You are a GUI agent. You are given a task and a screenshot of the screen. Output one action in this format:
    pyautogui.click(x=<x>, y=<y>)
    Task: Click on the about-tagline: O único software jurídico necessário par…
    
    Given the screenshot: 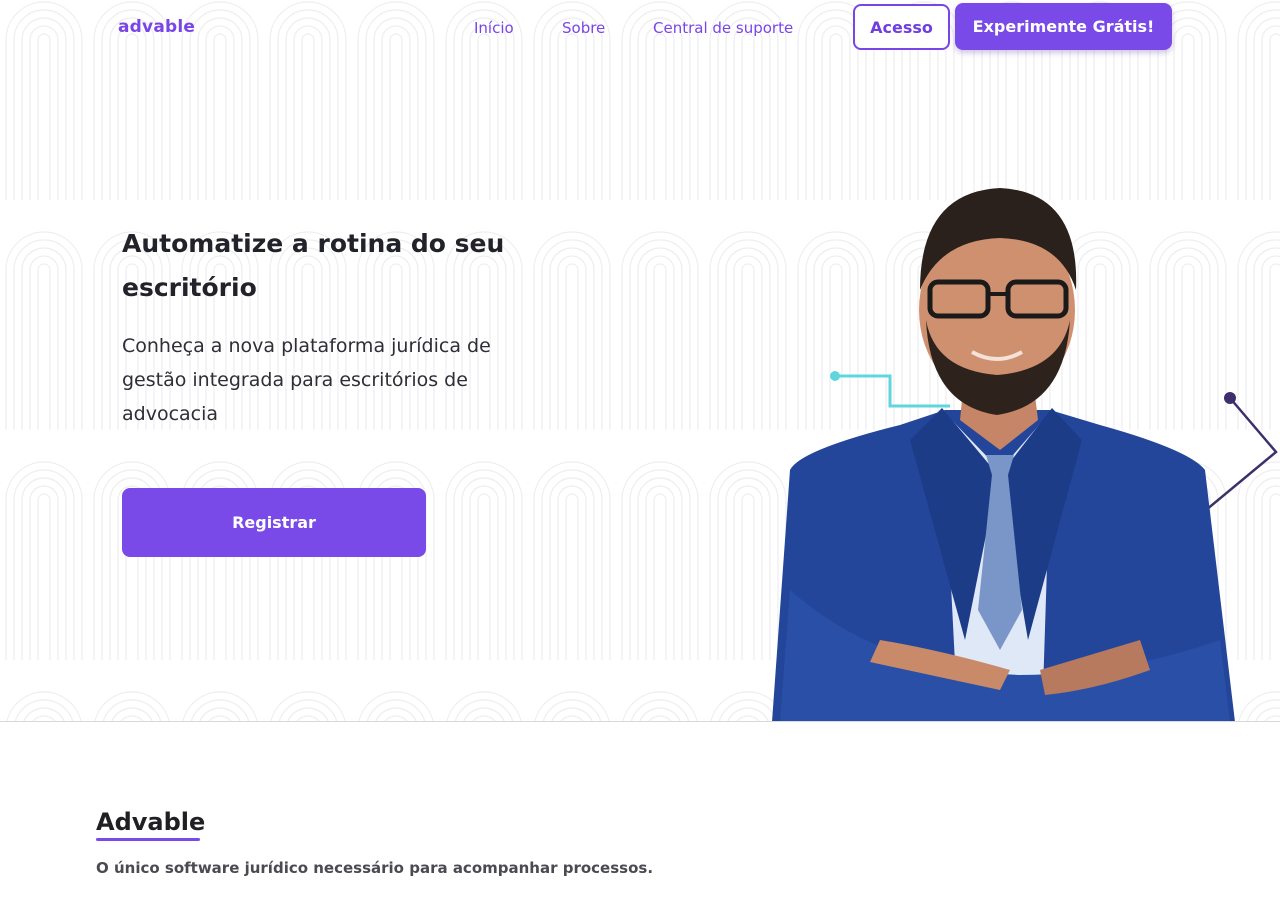 What is the action you would take?
    pyautogui.click(x=375, y=868)
    